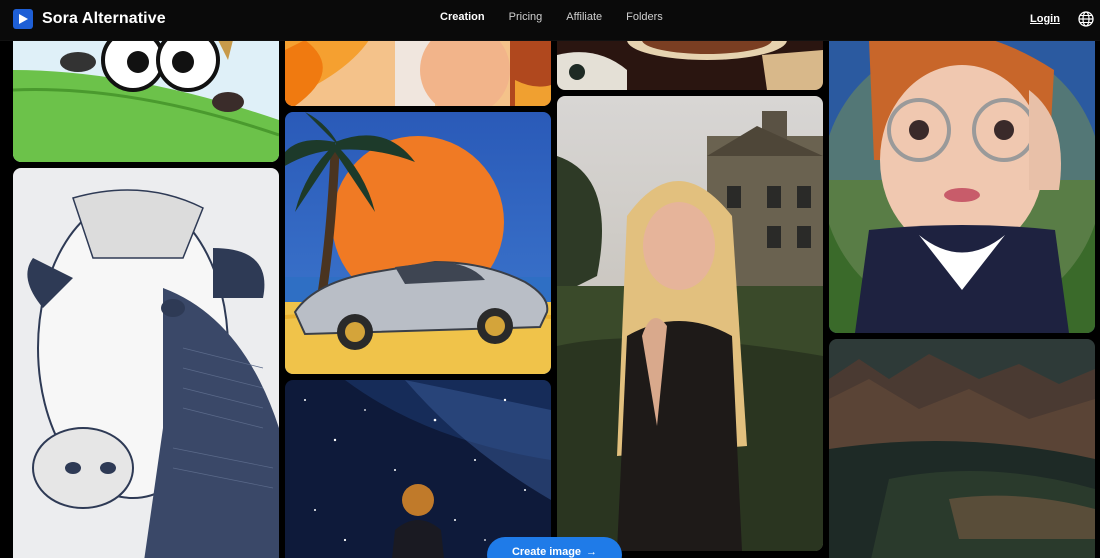 This screenshot has width=1100, height=558. What do you see at coordinates (962, 181) in the screenshot?
I see `gallery-image-fisheye-girl-glasses` at bounding box center [962, 181].